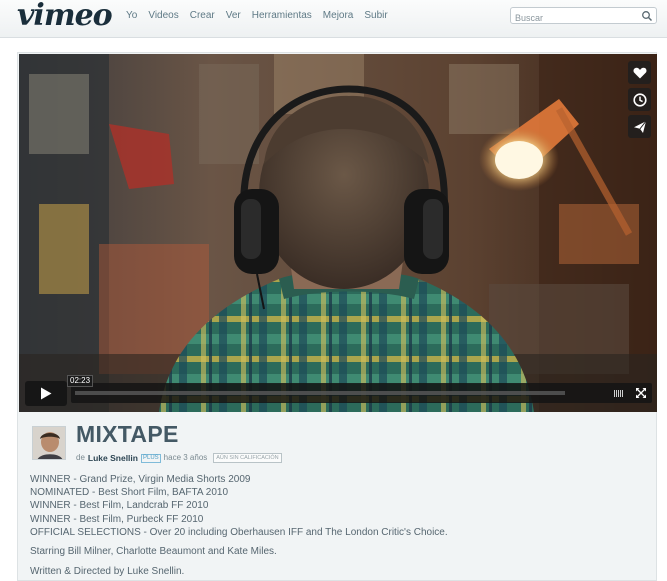 The height and width of the screenshot is (581, 667). What do you see at coordinates (202, 16) in the screenshot?
I see `nav-item-crear: Crear` at bounding box center [202, 16].